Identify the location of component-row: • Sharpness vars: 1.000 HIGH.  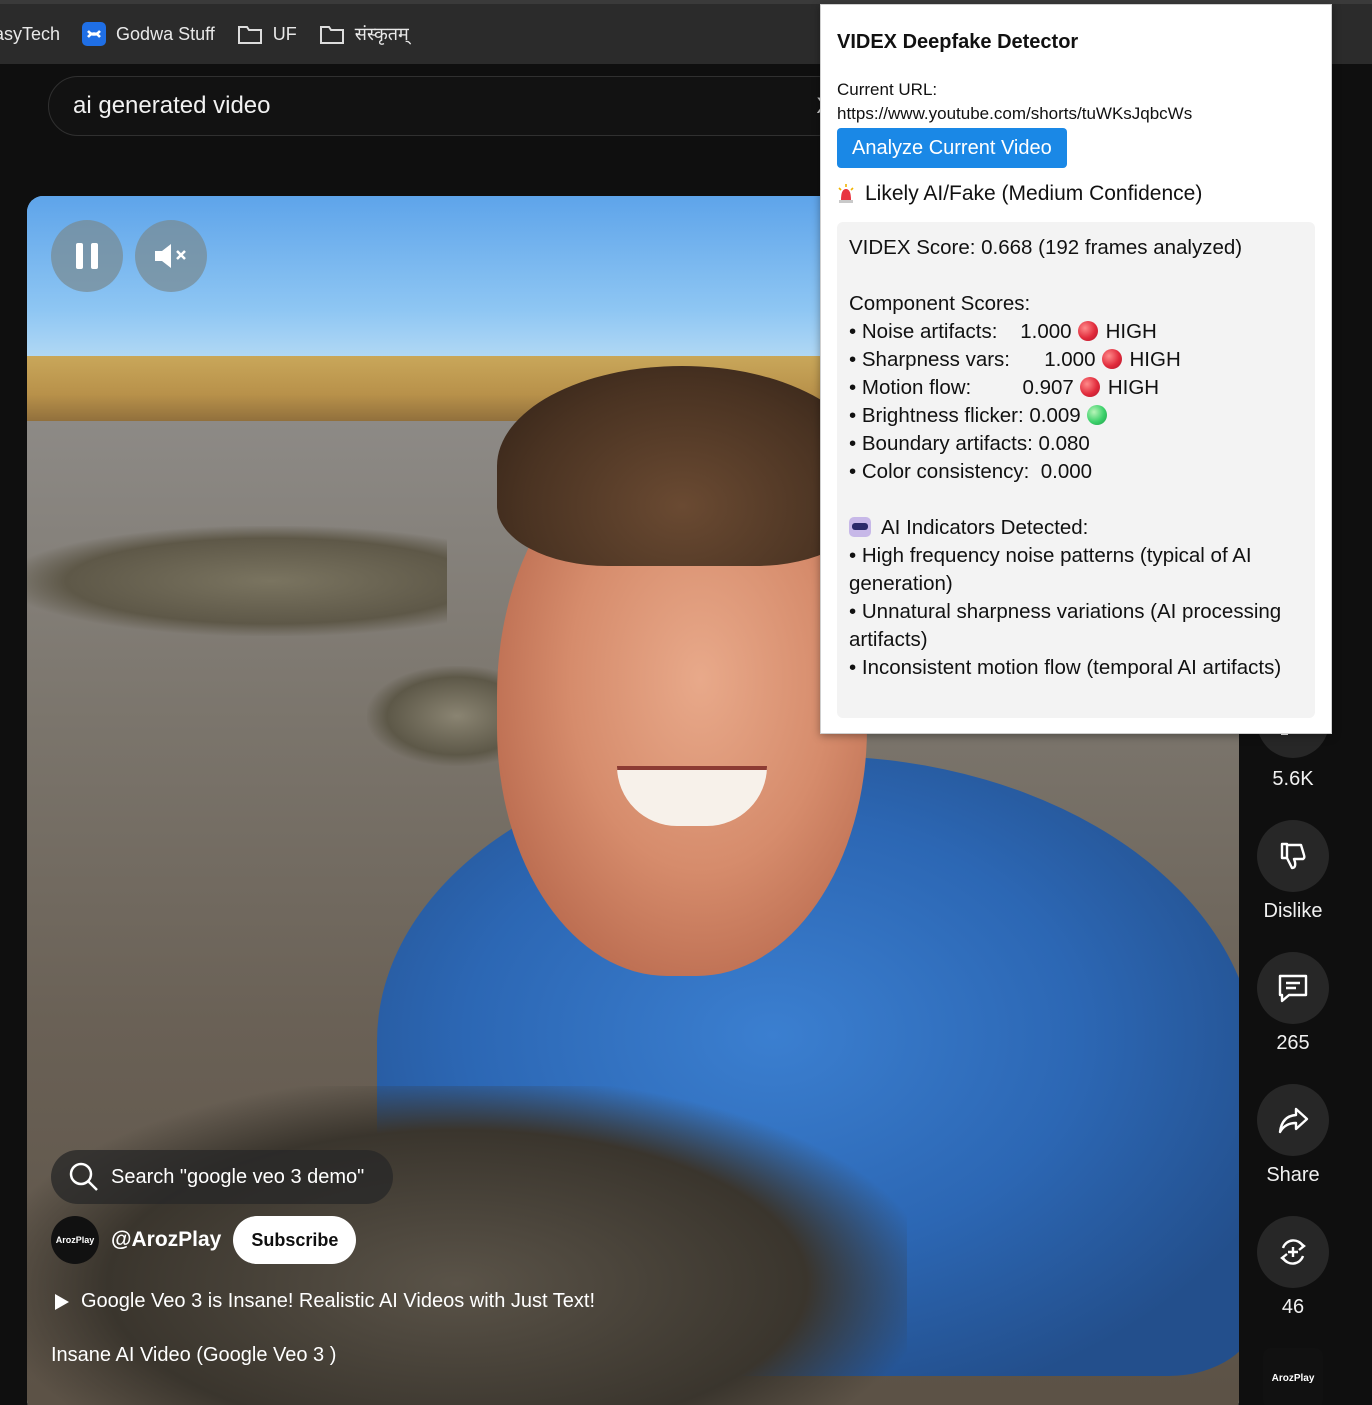
(1076, 360).